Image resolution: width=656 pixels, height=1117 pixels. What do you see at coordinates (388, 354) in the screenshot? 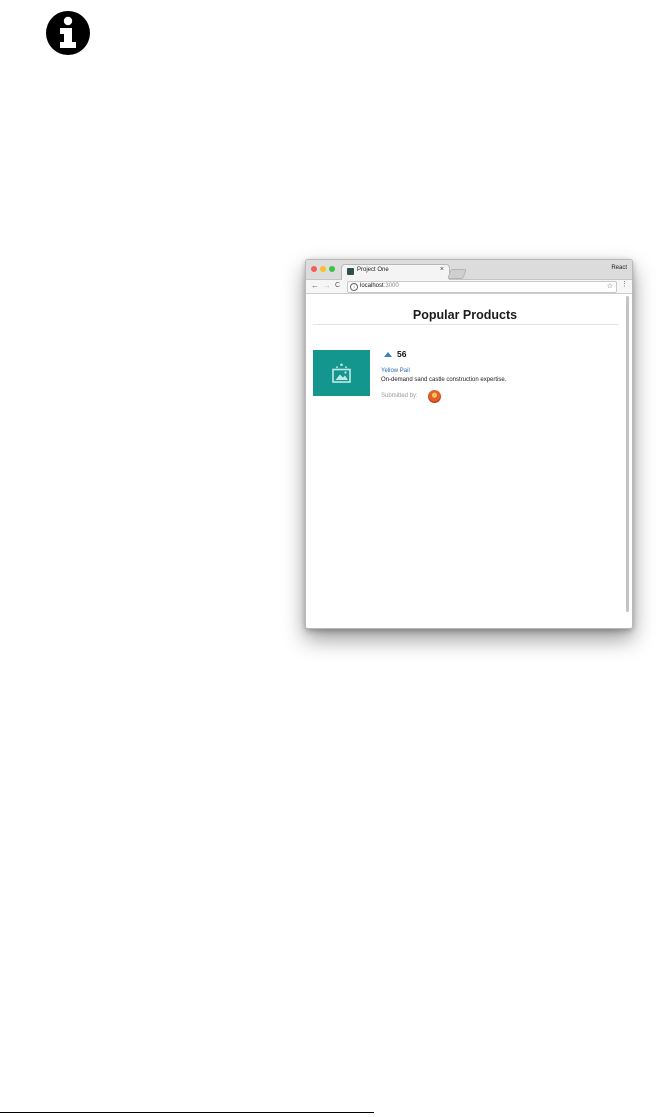
I see `upvote-icon` at bounding box center [388, 354].